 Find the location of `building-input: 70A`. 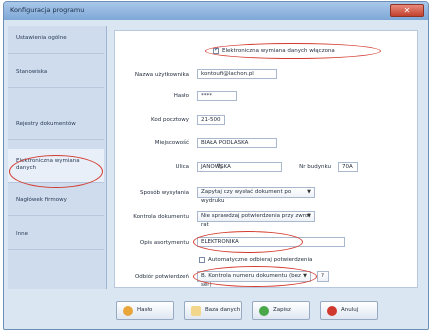

building-input: 70A is located at coordinates (348, 167).